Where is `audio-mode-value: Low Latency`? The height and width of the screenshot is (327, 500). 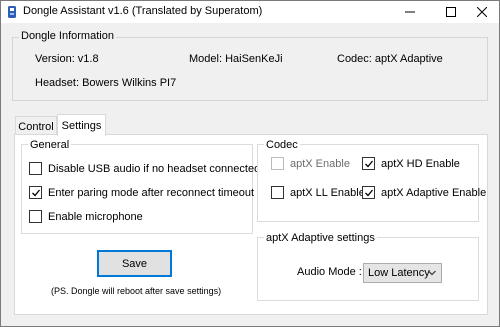
audio-mode-value: Low Latency is located at coordinates (399, 273).